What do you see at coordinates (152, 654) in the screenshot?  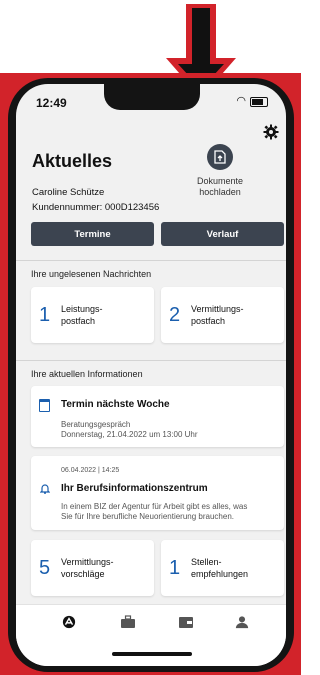 I see `home-indicator` at bounding box center [152, 654].